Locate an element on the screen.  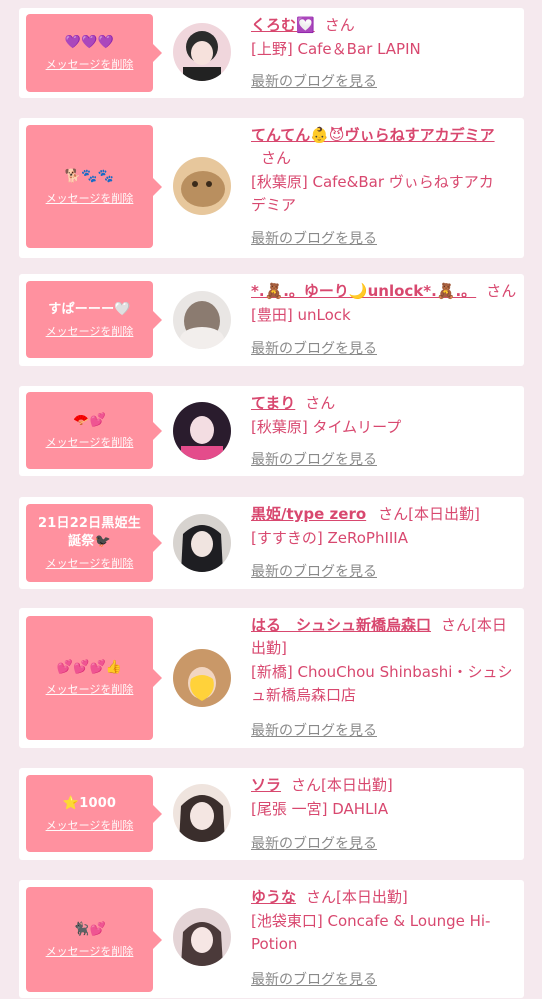
cast-name-link: くろむ💟 is located at coordinates (283, 25).